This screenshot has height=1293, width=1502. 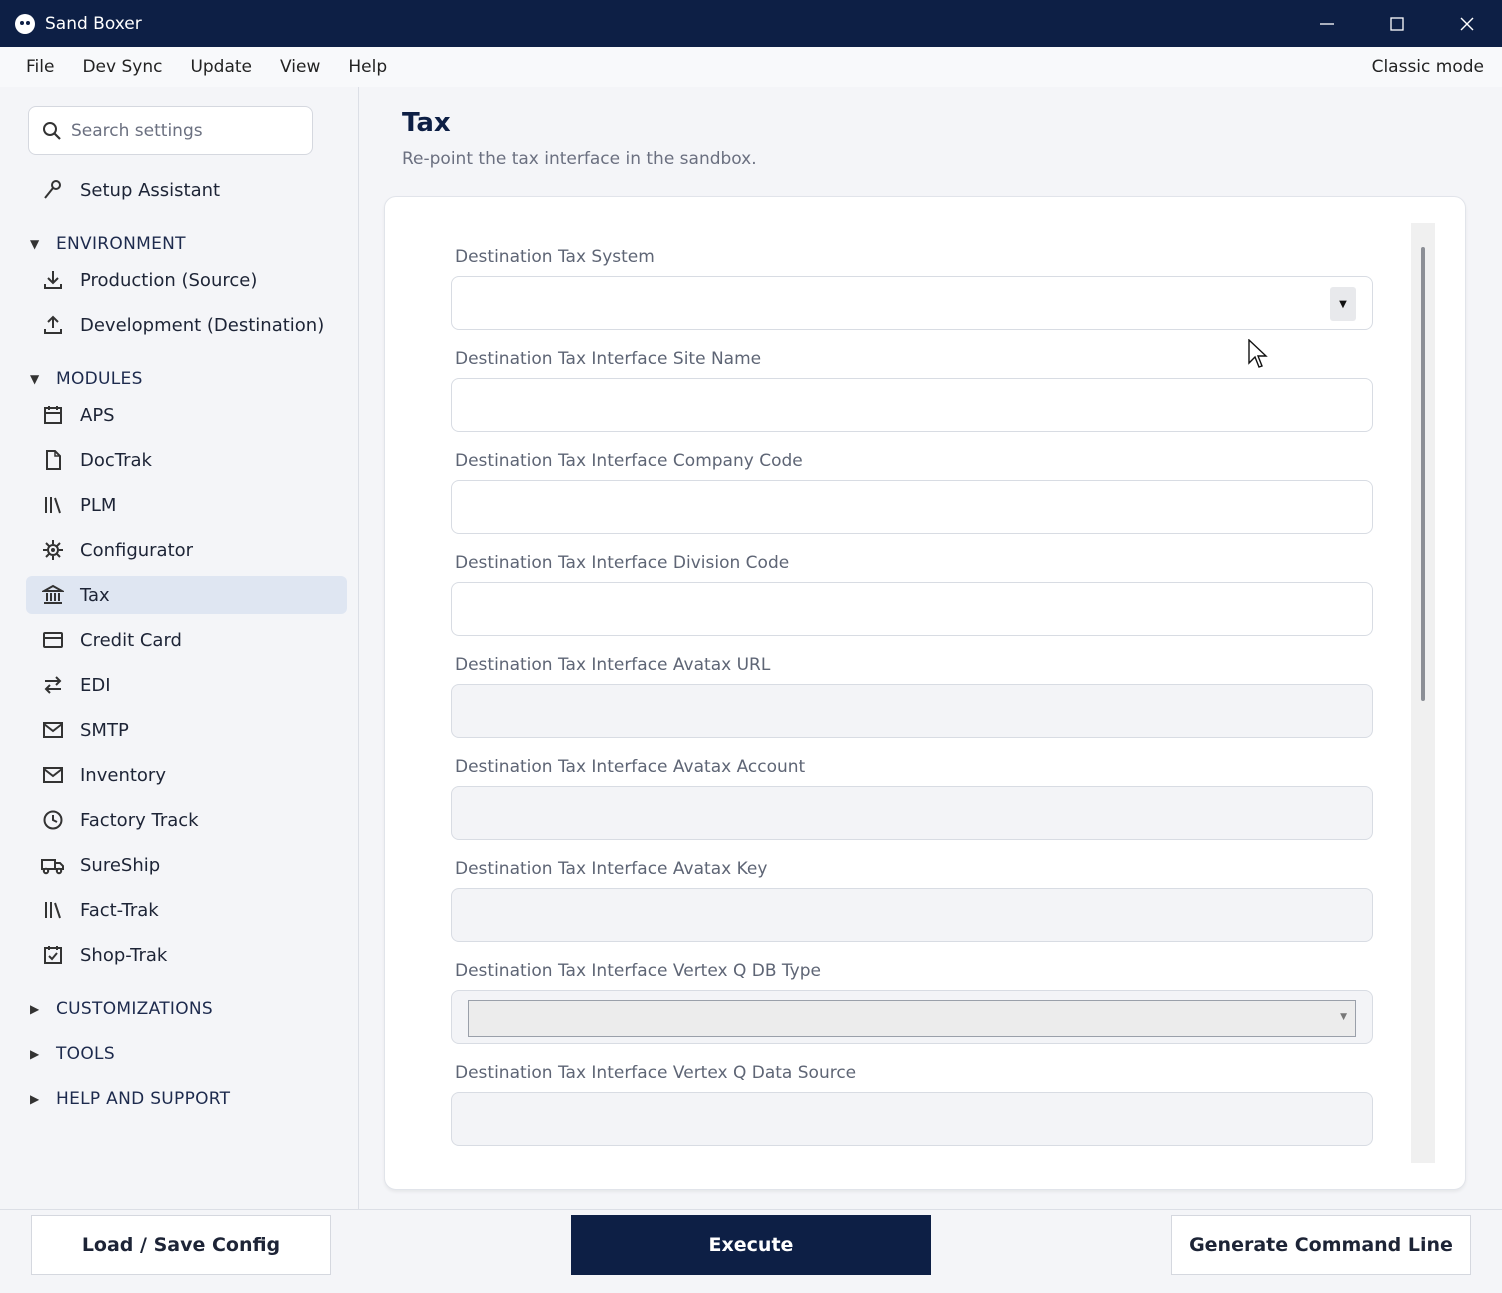 I want to click on avatax-account-input, so click(x=912, y=813).